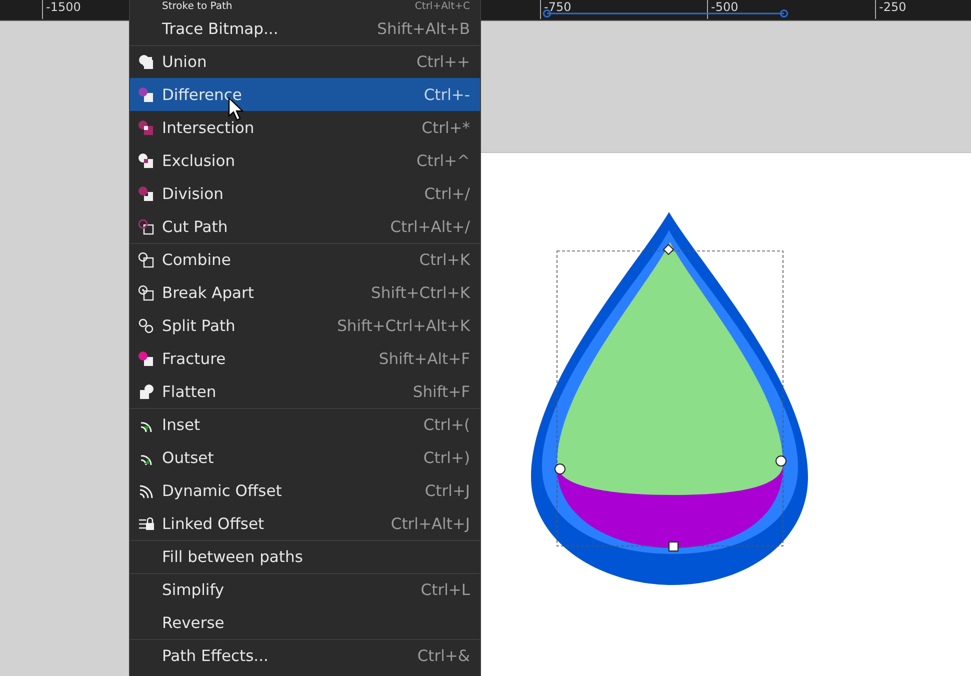 This screenshot has height=676, width=971. Describe the element at coordinates (305, 94) in the screenshot. I see `menu-item: Difference Ctrl+-` at that location.